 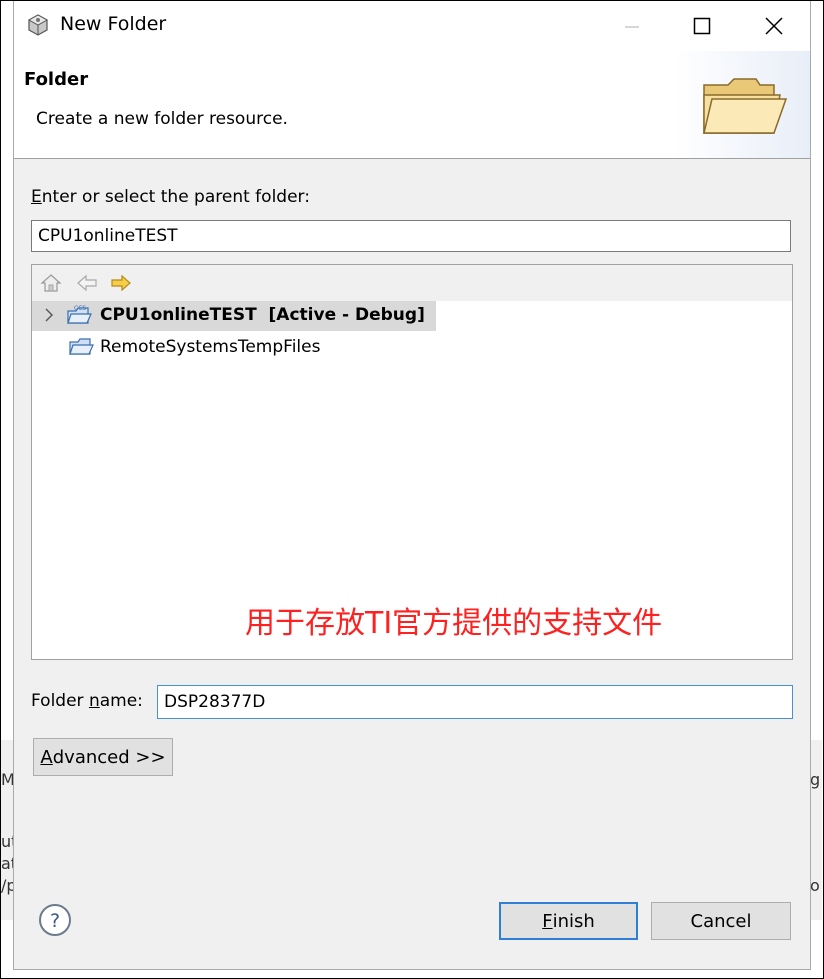 What do you see at coordinates (49, 315) in the screenshot?
I see `chevron-right-icon` at bounding box center [49, 315].